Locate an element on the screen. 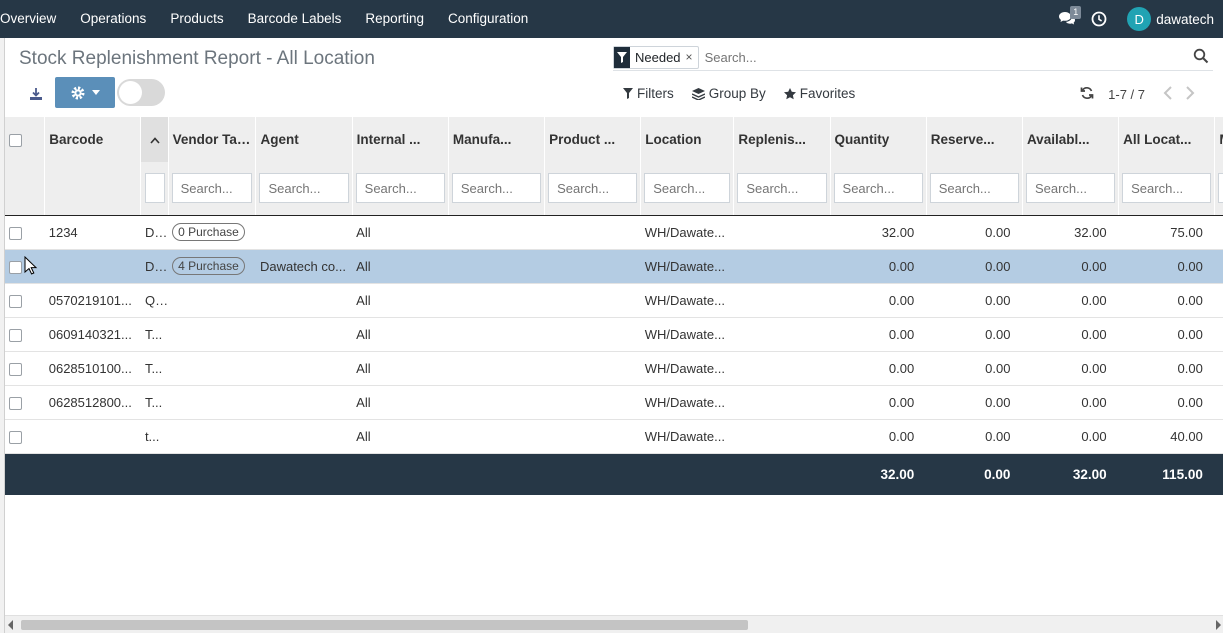 The width and height of the screenshot is (1223, 633). scrollbar-thumb is located at coordinates (384, 625).